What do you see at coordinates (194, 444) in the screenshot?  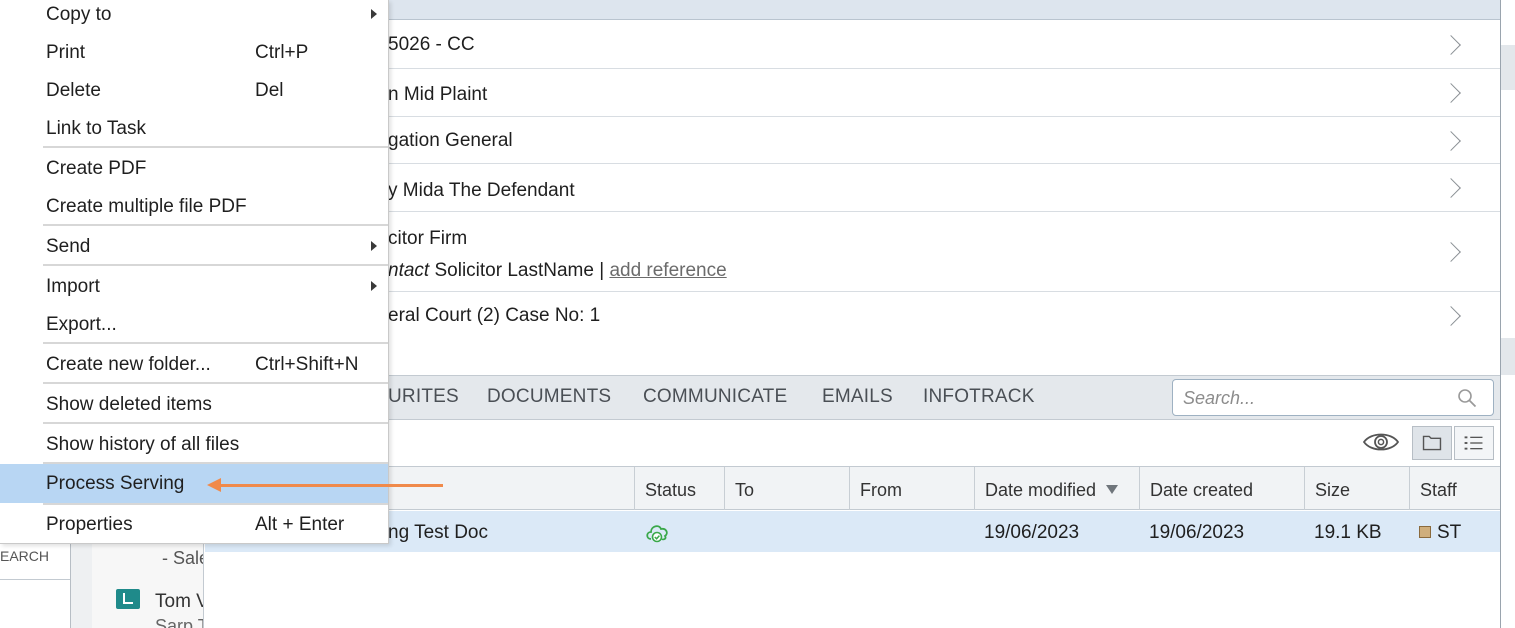 I see `menu-item-show-history: Show history of all files` at bounding box center [194, 444].